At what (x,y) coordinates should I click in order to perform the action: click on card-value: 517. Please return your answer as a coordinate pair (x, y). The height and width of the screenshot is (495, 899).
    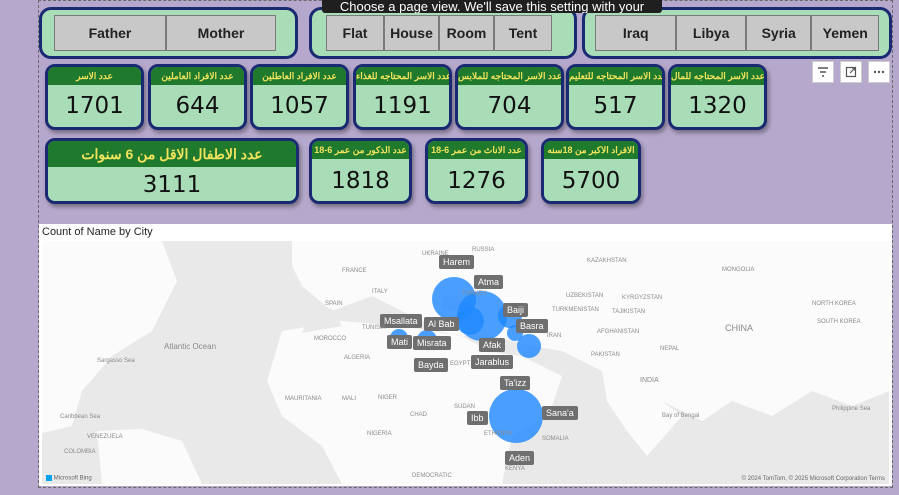
    Looking at the image, I should click on (615, 106).